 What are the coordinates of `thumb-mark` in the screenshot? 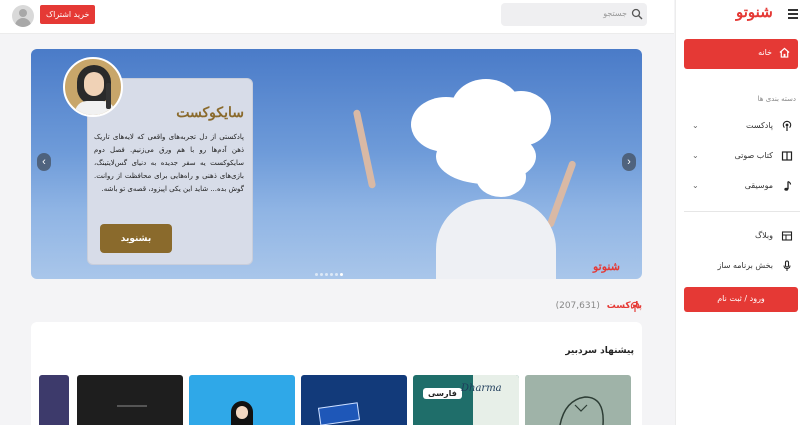 It's located at (132, 406).